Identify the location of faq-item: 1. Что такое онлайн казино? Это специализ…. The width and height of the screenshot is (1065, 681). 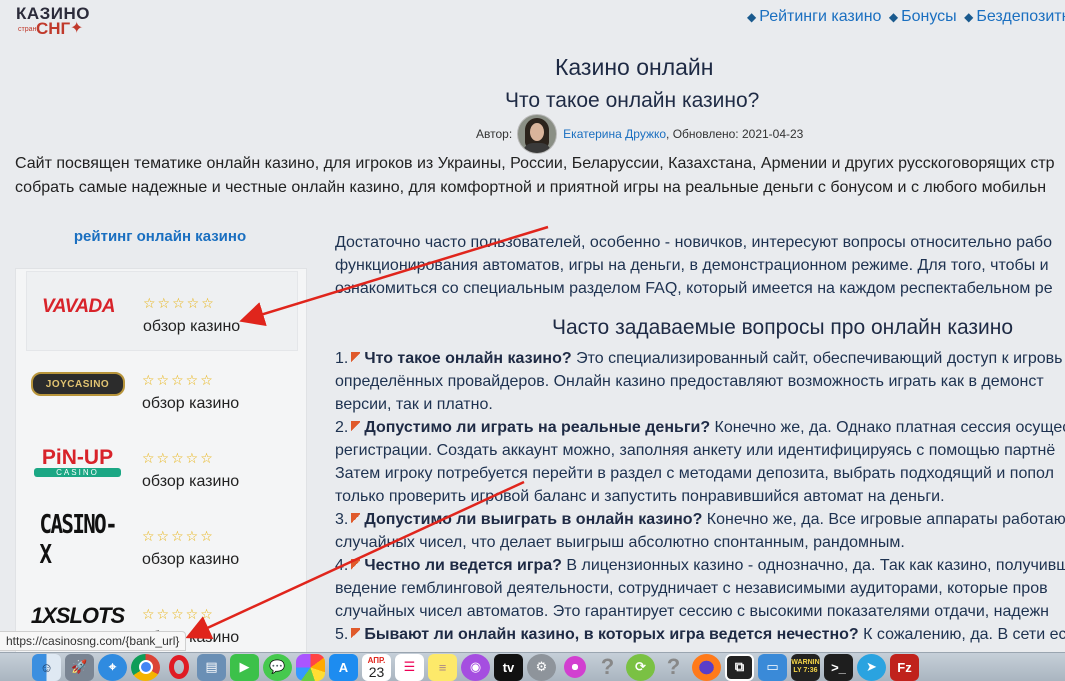
(699, 381).